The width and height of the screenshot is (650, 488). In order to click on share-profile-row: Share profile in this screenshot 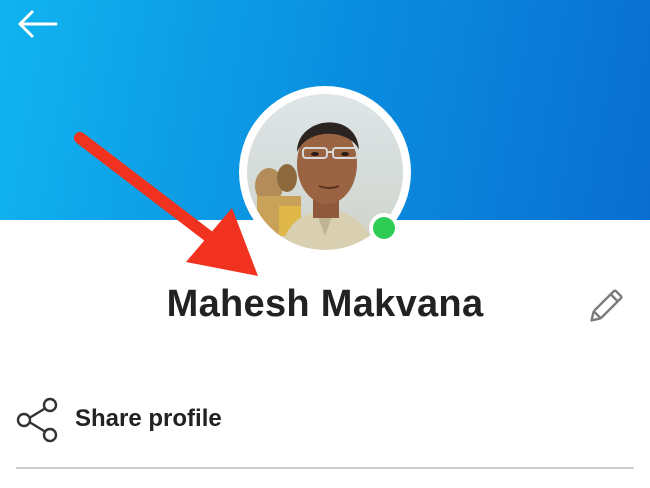, I will do `click(325, 419)`.